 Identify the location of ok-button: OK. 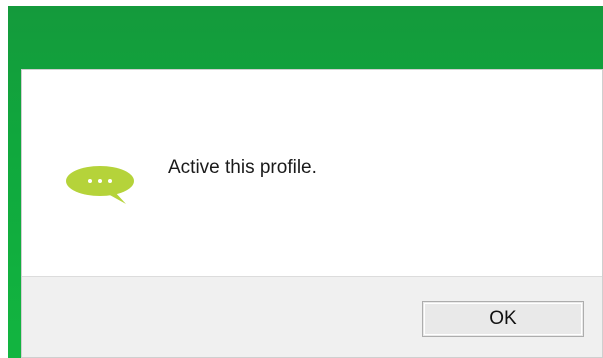
(503, 319).